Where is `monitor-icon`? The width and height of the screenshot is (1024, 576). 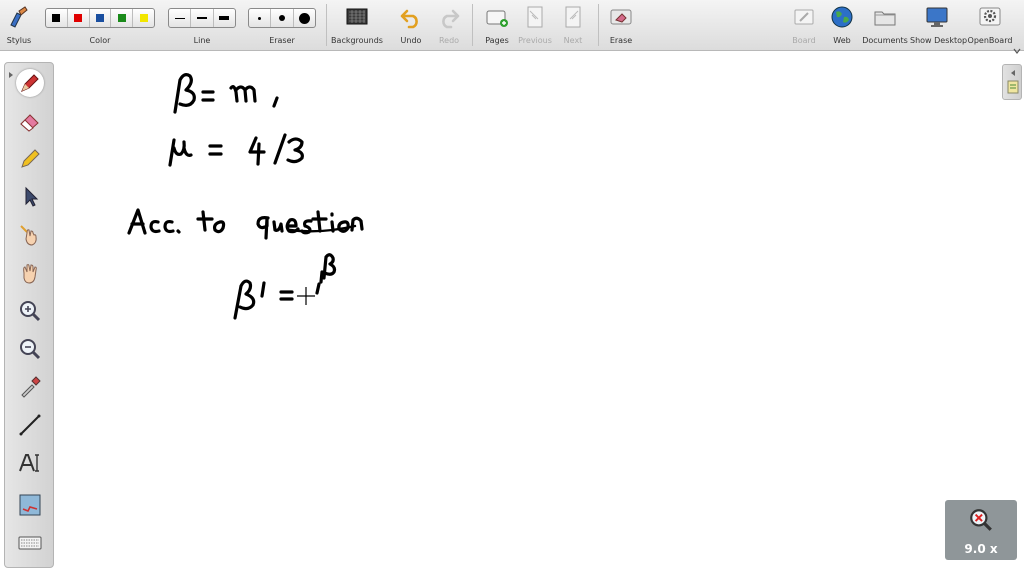
monitor-icon is located at coordinates (937, 17).